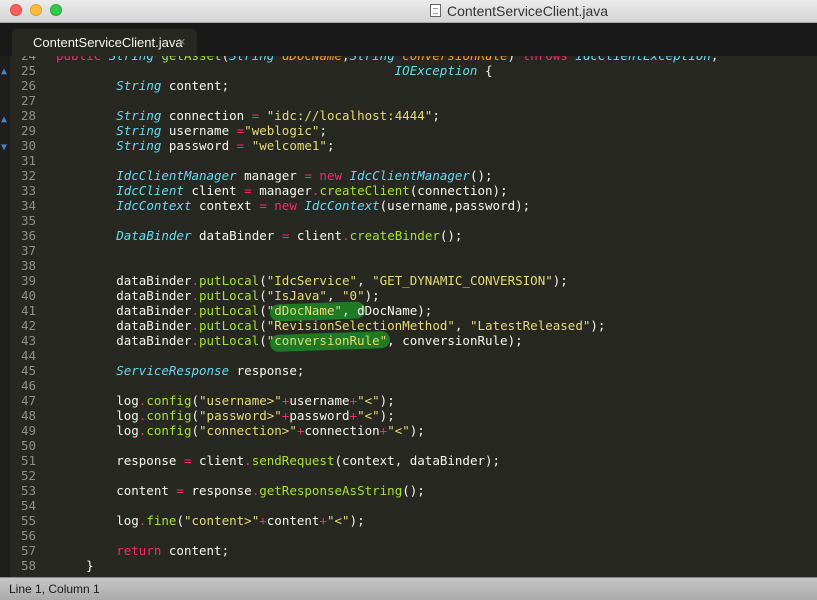 The width and height of the screenshot is (817, 600). Describe the element at coordinates (454, 59) in the screenshot. I see `code-token: conversionRule` at that location.